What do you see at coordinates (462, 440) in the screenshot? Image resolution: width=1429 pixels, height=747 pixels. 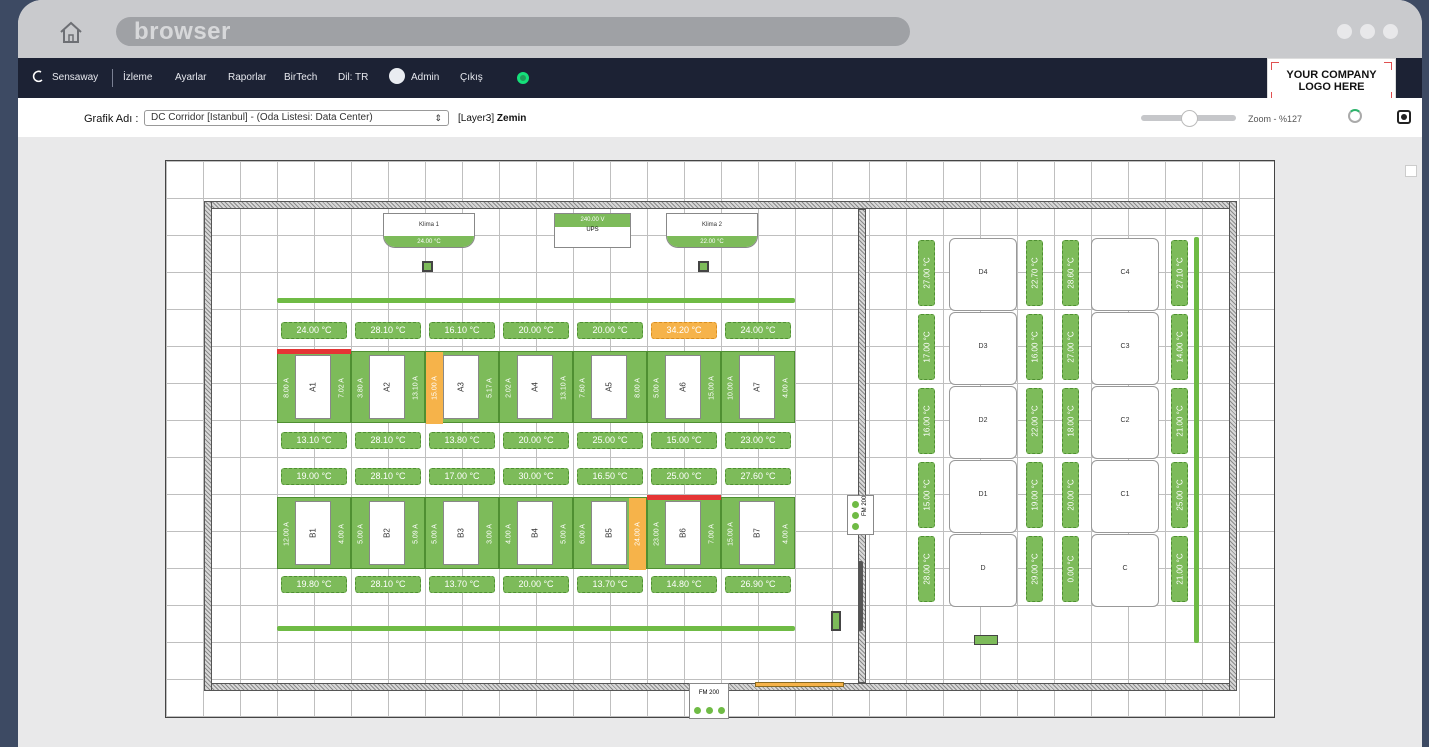 I see `temperature-sensor: 13.80 °C` at bounding box center [462, 440].